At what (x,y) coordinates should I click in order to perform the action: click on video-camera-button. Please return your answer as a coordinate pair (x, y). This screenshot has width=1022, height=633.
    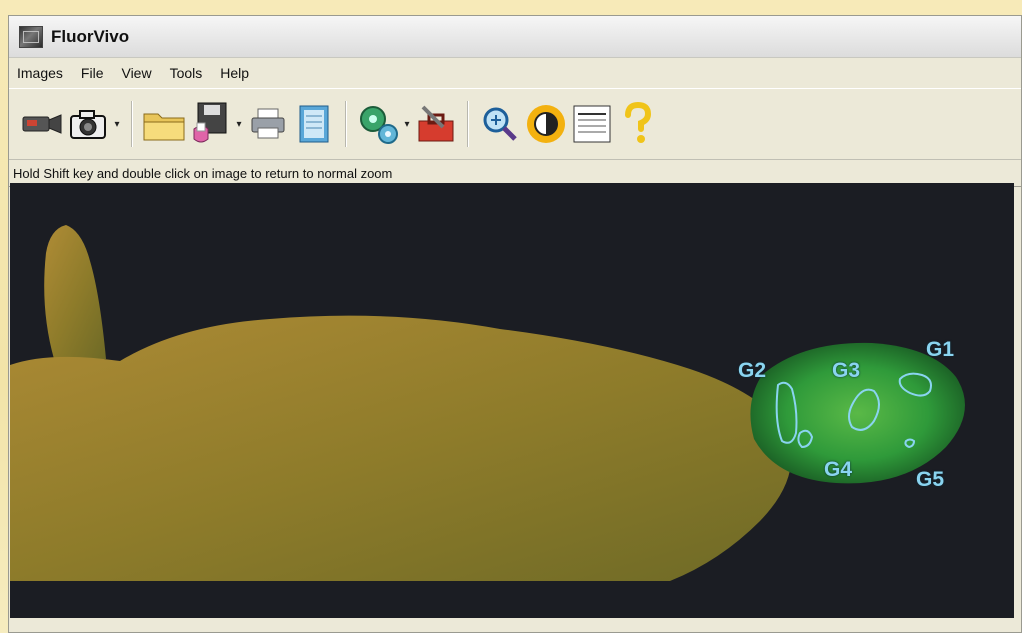
    Looking at the image, I should click on (42, 124).